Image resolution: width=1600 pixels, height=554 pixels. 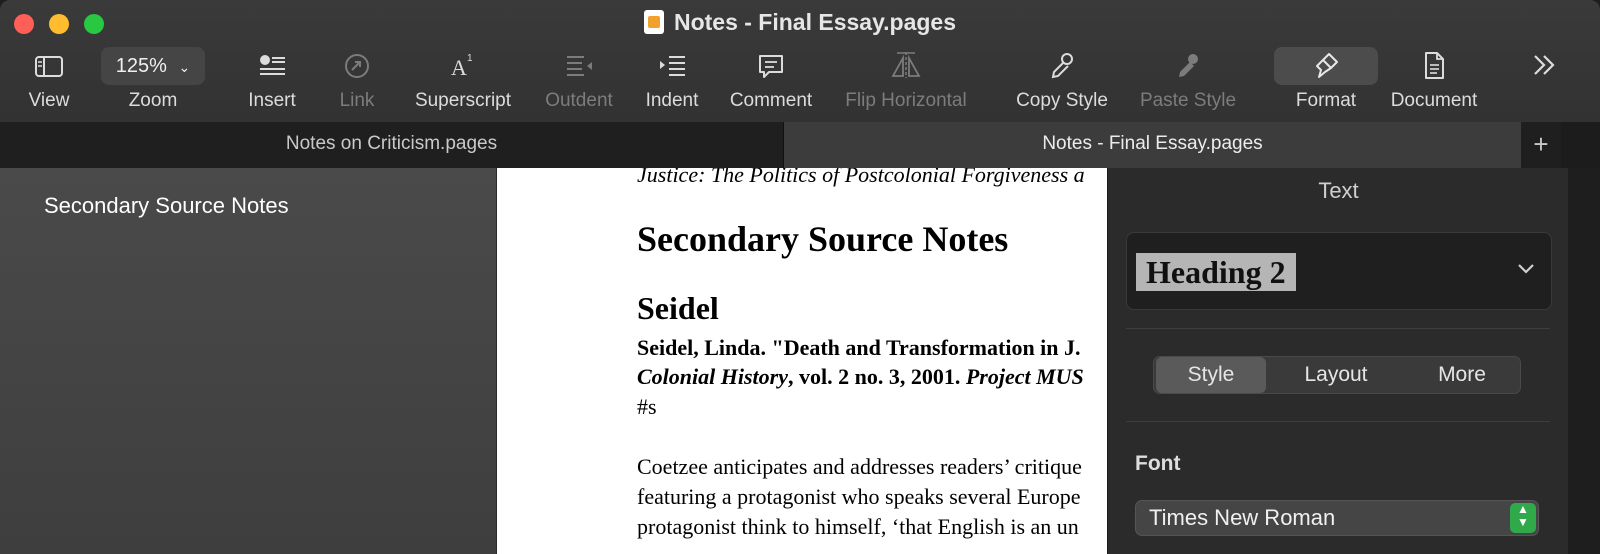 What do you see at coordinates (1158, 463) in the screenshot?
I see `font-section-label: Font` at bounding box center [1158, 463].